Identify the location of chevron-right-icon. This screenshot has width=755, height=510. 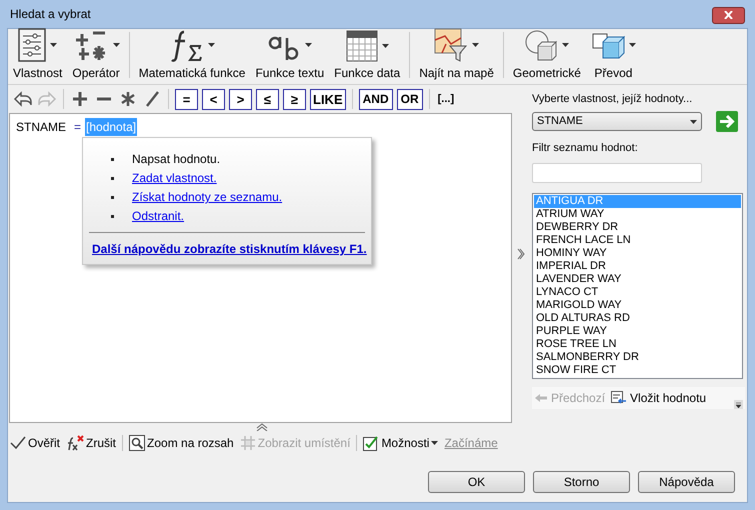
(521, 254).